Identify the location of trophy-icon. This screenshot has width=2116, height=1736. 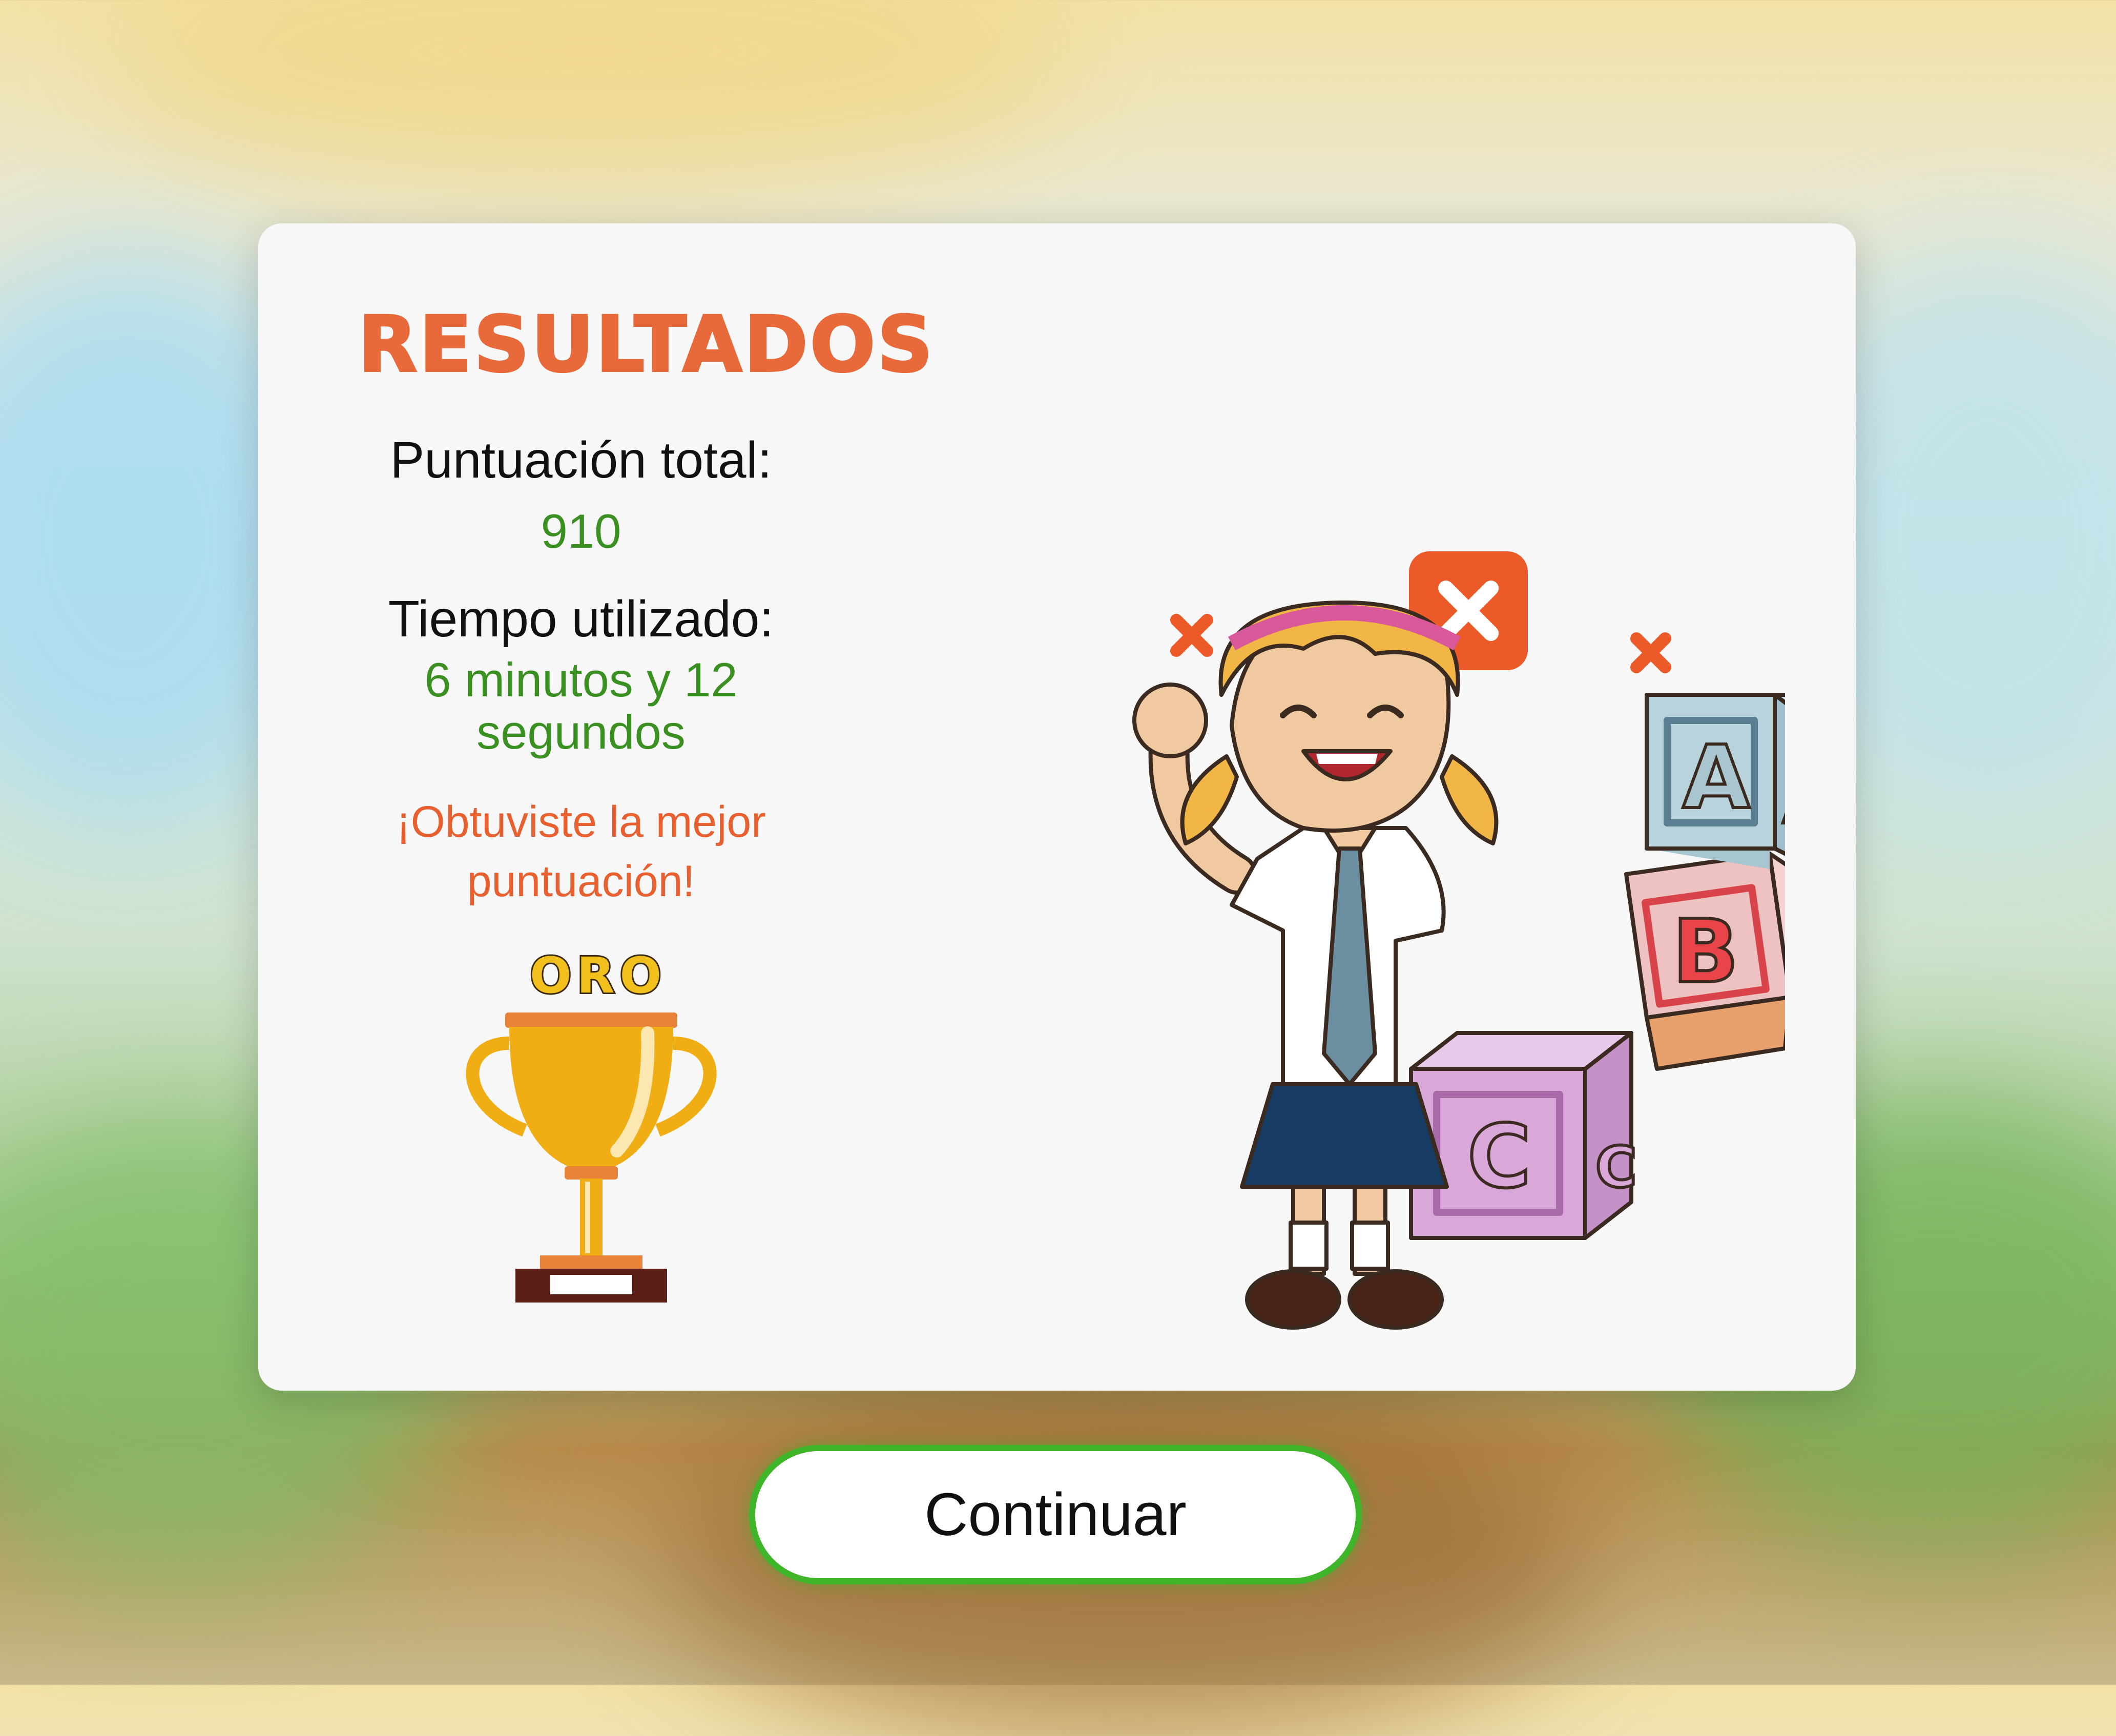
(591, 1157).